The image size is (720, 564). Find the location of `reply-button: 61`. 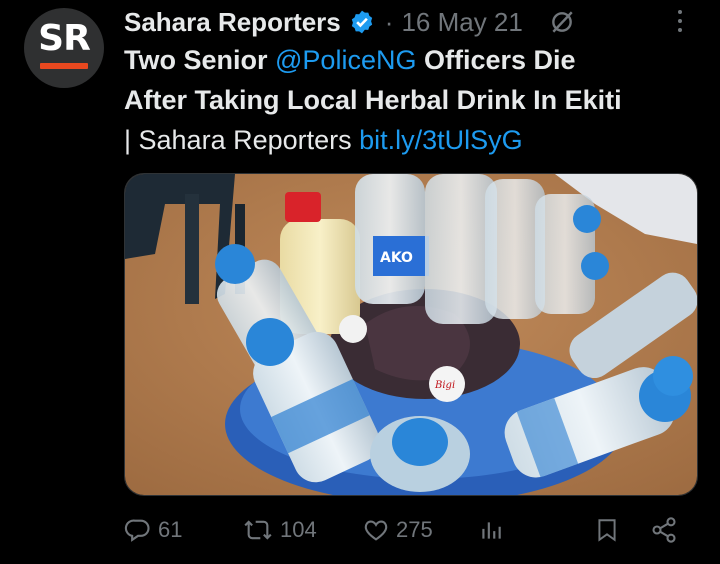

reply-button: 61 is located at coordinates (153, 530).